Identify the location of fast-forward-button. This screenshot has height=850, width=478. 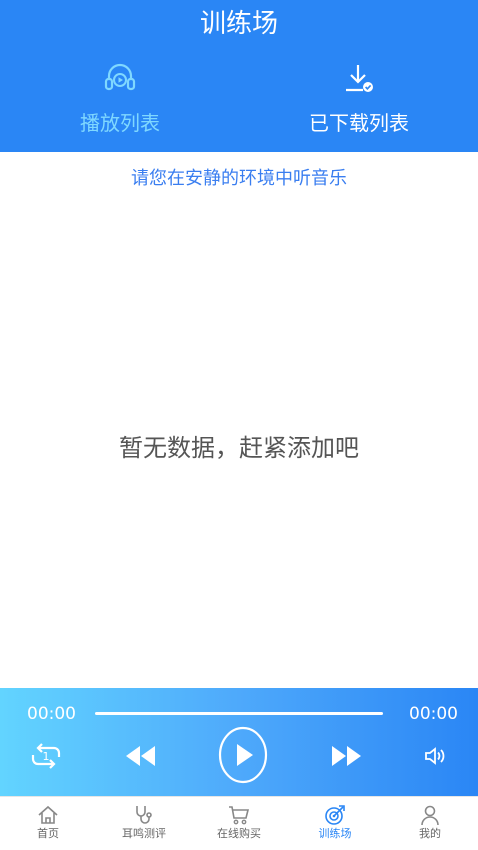
(346, 756).